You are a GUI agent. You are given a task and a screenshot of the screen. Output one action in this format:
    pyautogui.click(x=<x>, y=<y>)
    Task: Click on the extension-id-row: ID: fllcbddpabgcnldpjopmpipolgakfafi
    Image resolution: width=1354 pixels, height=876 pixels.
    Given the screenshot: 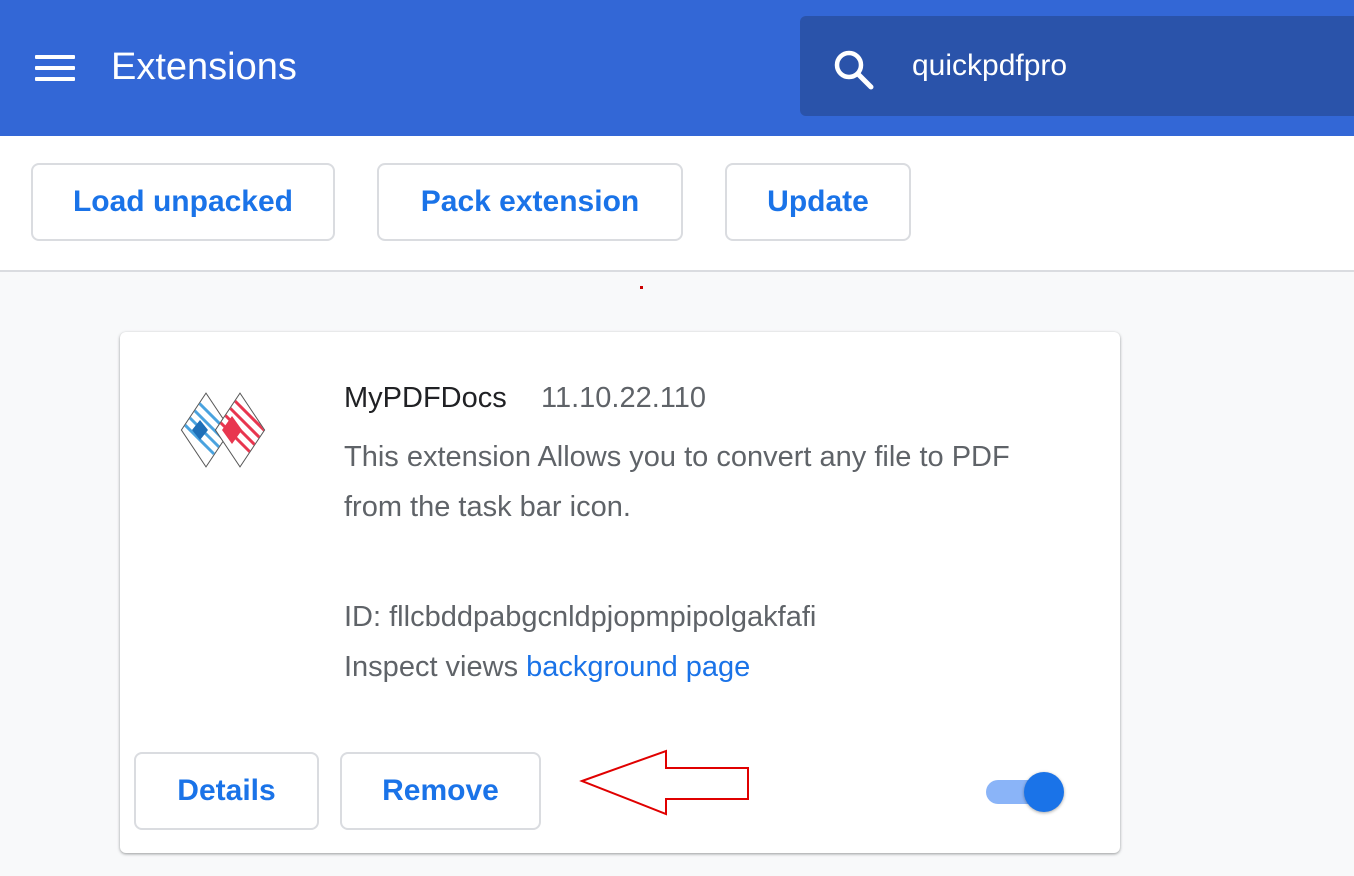 What is the action you would take?
    pyautogui.click(x=580, y=617)
    